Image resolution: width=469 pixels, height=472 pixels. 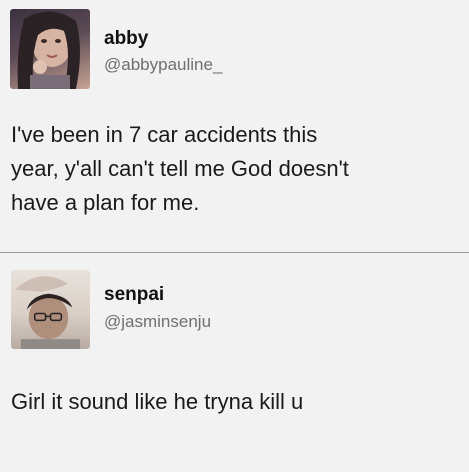 I want to click on tweet-text: Girl it sound like he tryna kill u, so click(x=157, y=401).